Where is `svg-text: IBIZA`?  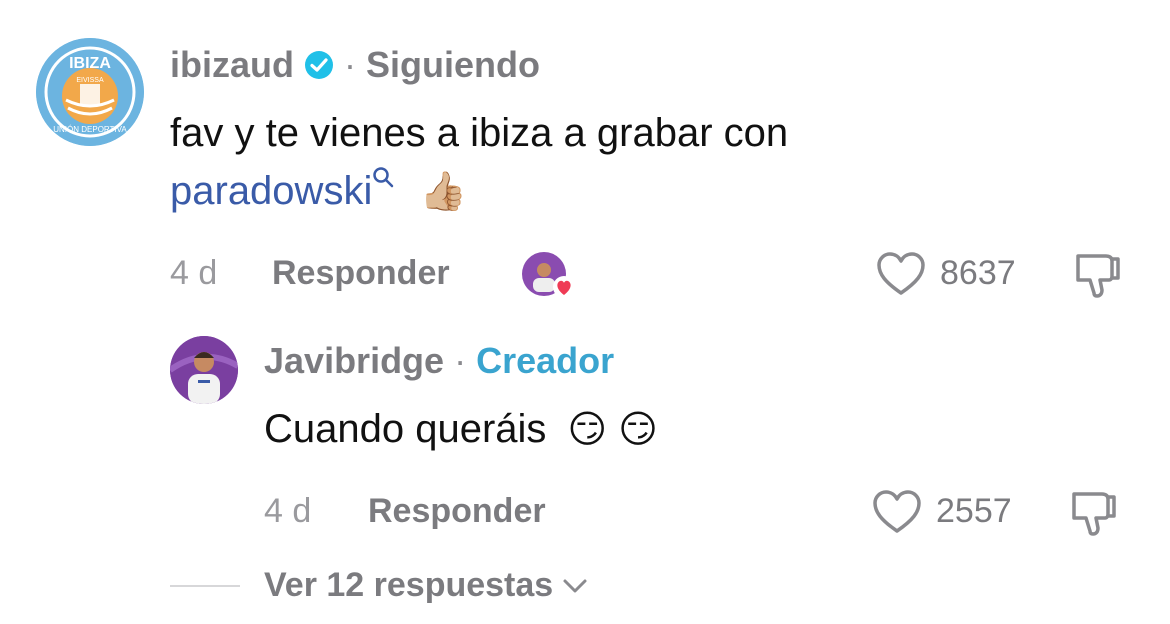 svg-text: IBIZA is located at coordinates (90, 63).